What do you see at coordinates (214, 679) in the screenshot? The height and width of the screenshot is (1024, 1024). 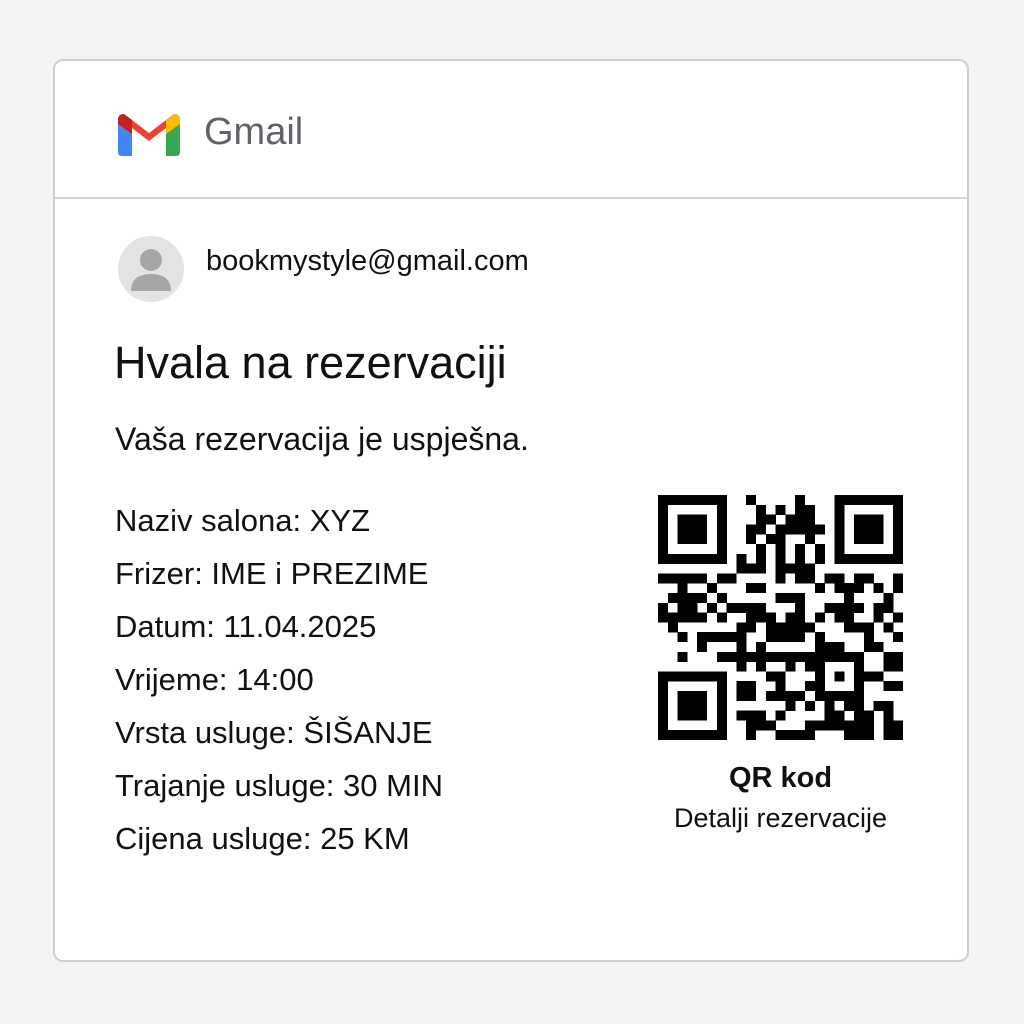 I see `detail-time: Vrijeme: 14:00` at bounding box center [214, 679].